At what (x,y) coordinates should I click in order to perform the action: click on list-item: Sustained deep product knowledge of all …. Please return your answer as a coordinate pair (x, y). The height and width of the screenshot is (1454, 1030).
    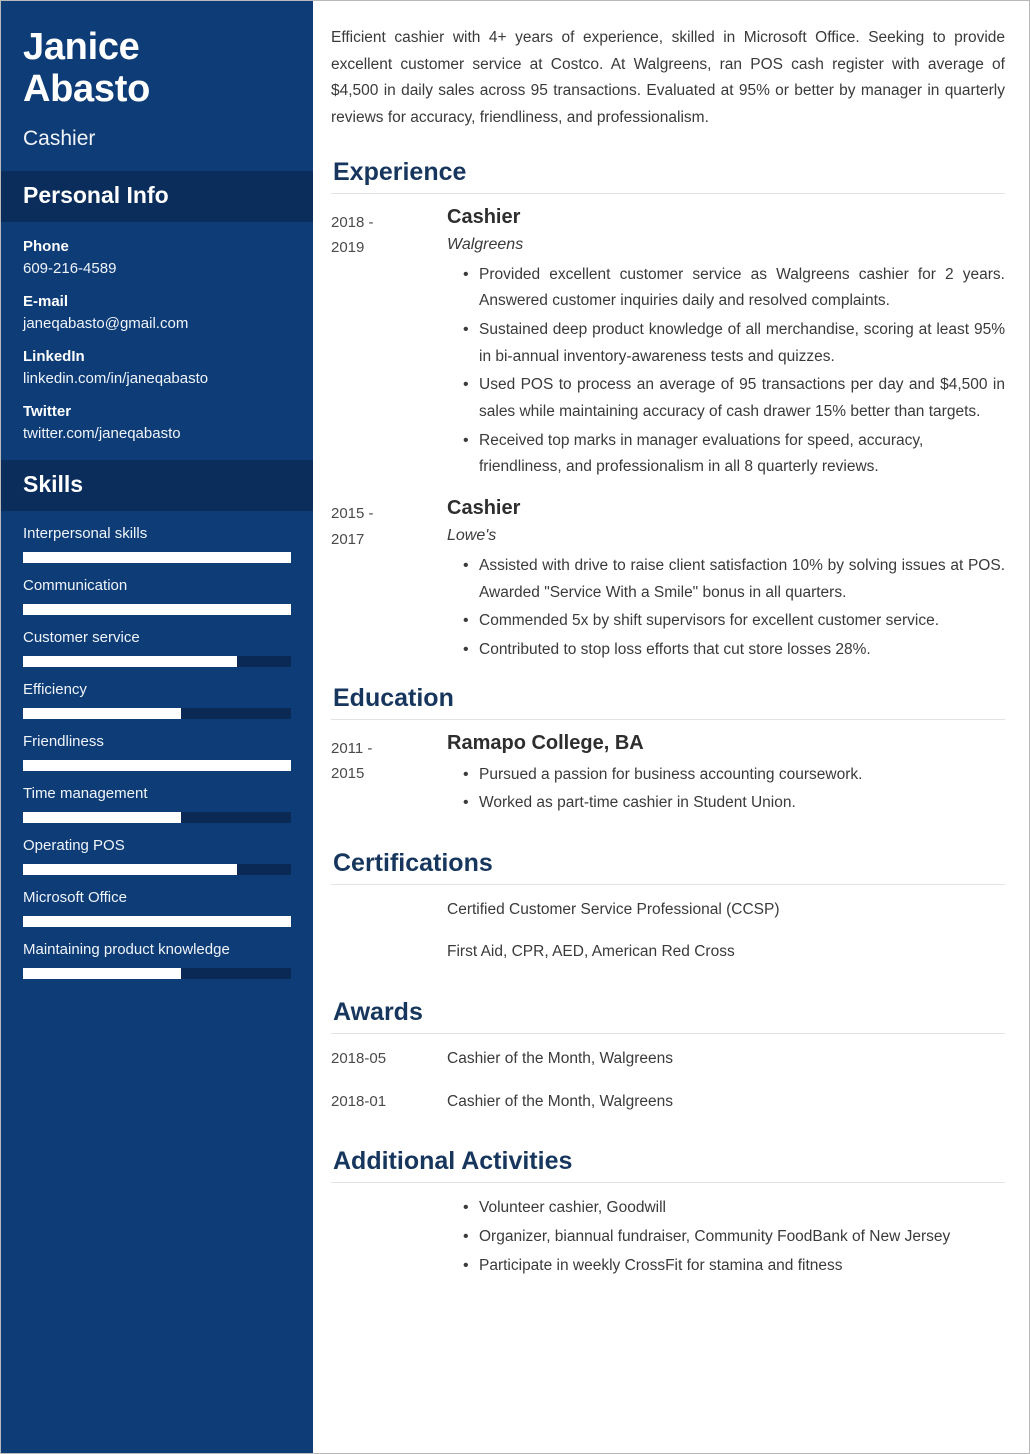
    Looking at the image, I should click on (734, 343).